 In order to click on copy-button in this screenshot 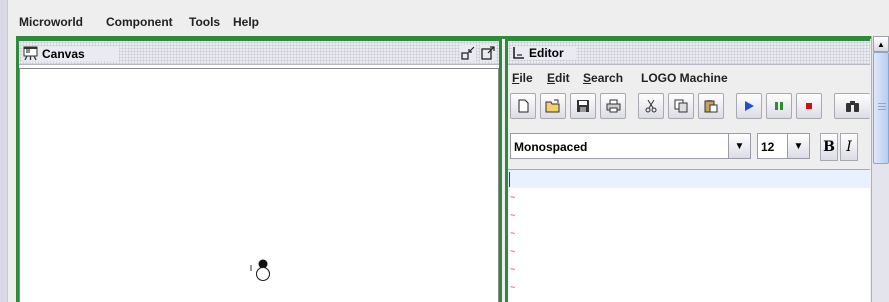, I will do `click(681, 106)`.